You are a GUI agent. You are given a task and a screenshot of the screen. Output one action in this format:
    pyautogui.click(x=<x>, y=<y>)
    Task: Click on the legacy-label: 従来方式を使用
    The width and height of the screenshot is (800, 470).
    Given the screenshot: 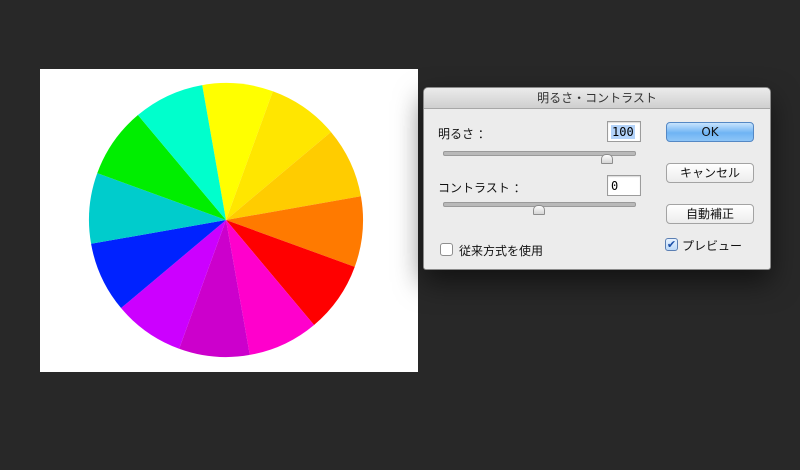 What is the action you would take?
    pyautogui.click(x=501, y=251)
    